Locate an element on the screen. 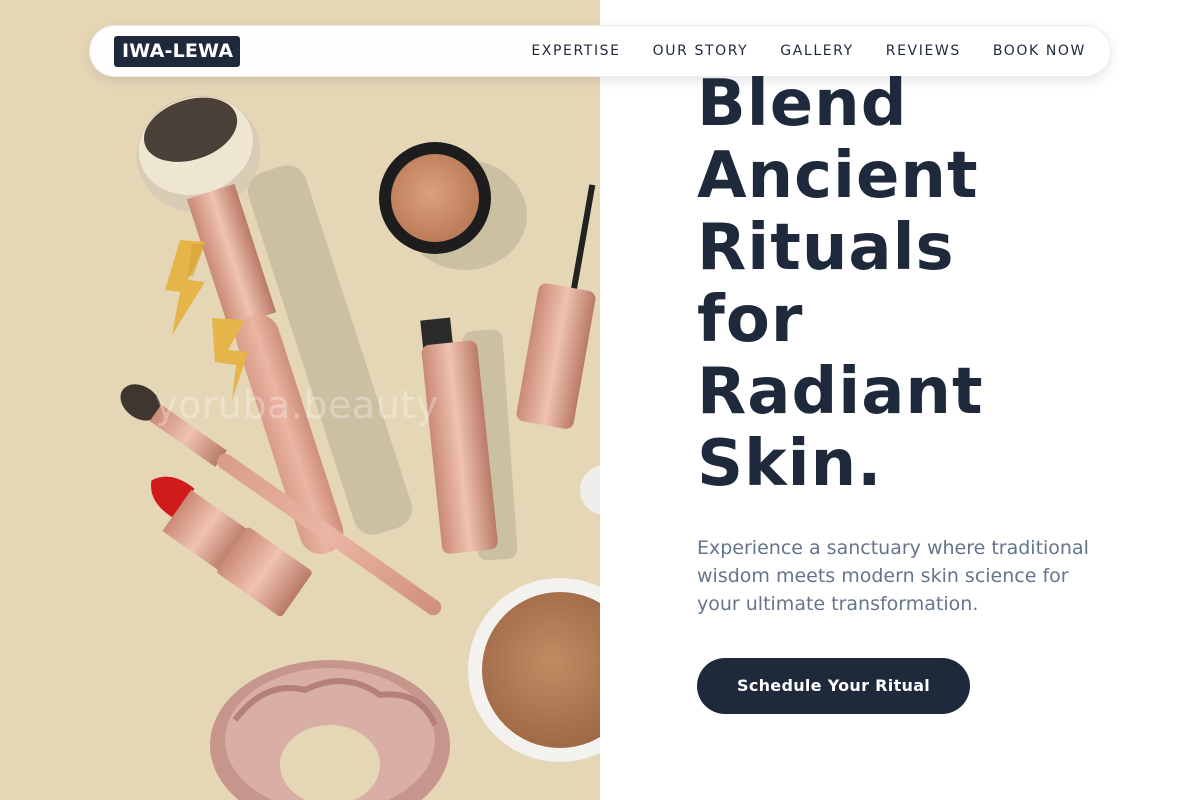 The image size is (1200, 800). headline-line: for is located at coordinates (750, 320).